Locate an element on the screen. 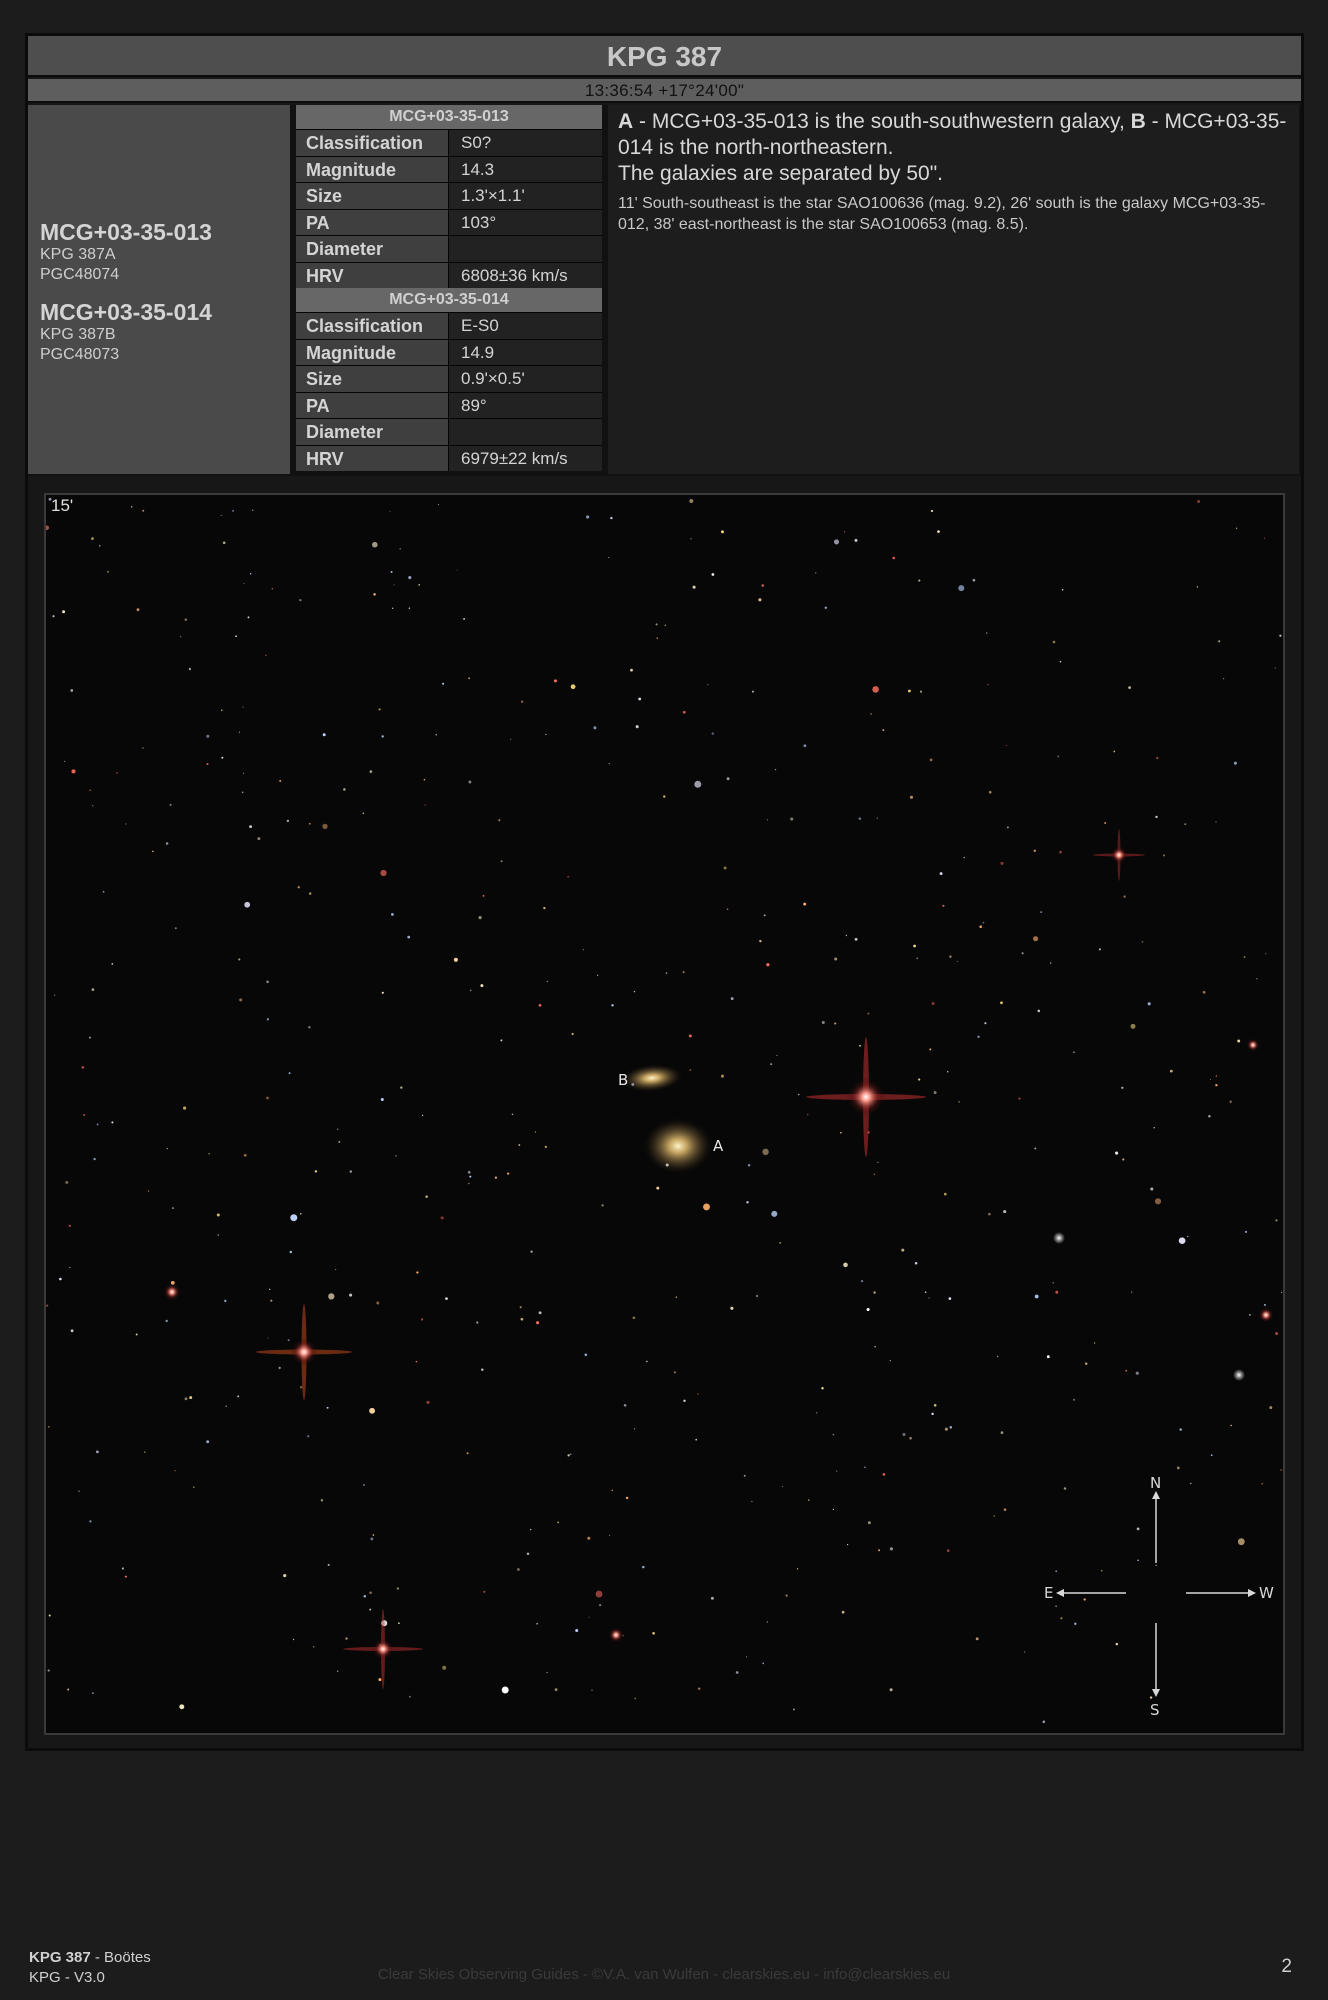 Image resolution: width=1328 pixels, height=2000 pixels. galaxy-alias: KPG 387A is located at coordinates (78, 254).